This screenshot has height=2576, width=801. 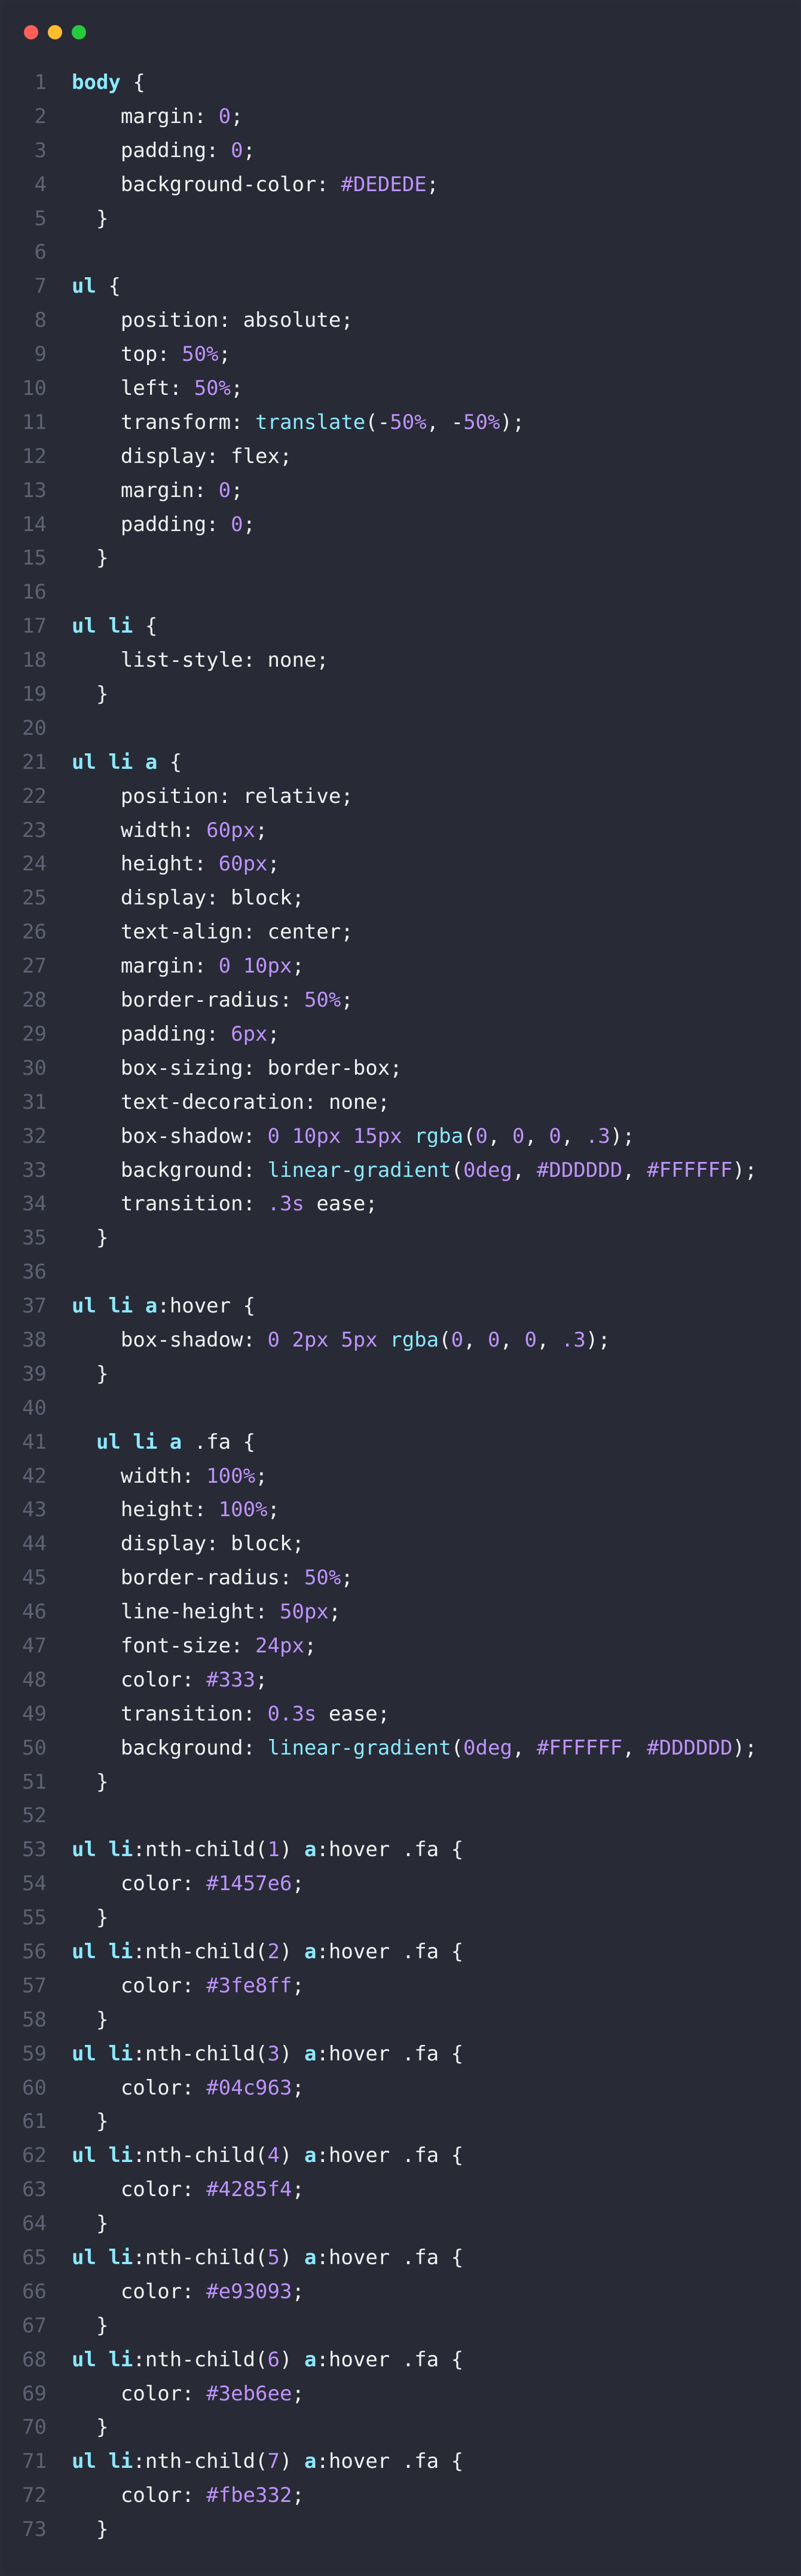 What do you see at coordinates (273, 2155) in the screenshot?
I see `code-token: 4` at bounding box center [273, 2155].